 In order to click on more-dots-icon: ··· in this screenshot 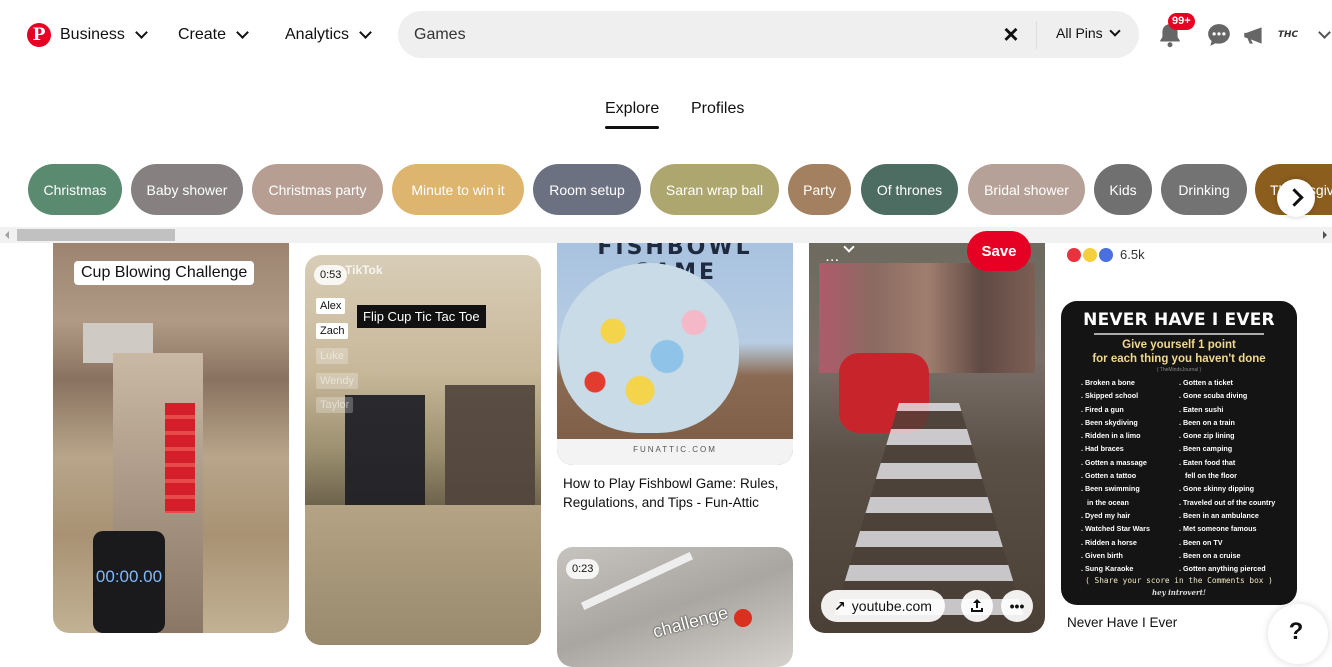, I will do `click(833, 261)`.